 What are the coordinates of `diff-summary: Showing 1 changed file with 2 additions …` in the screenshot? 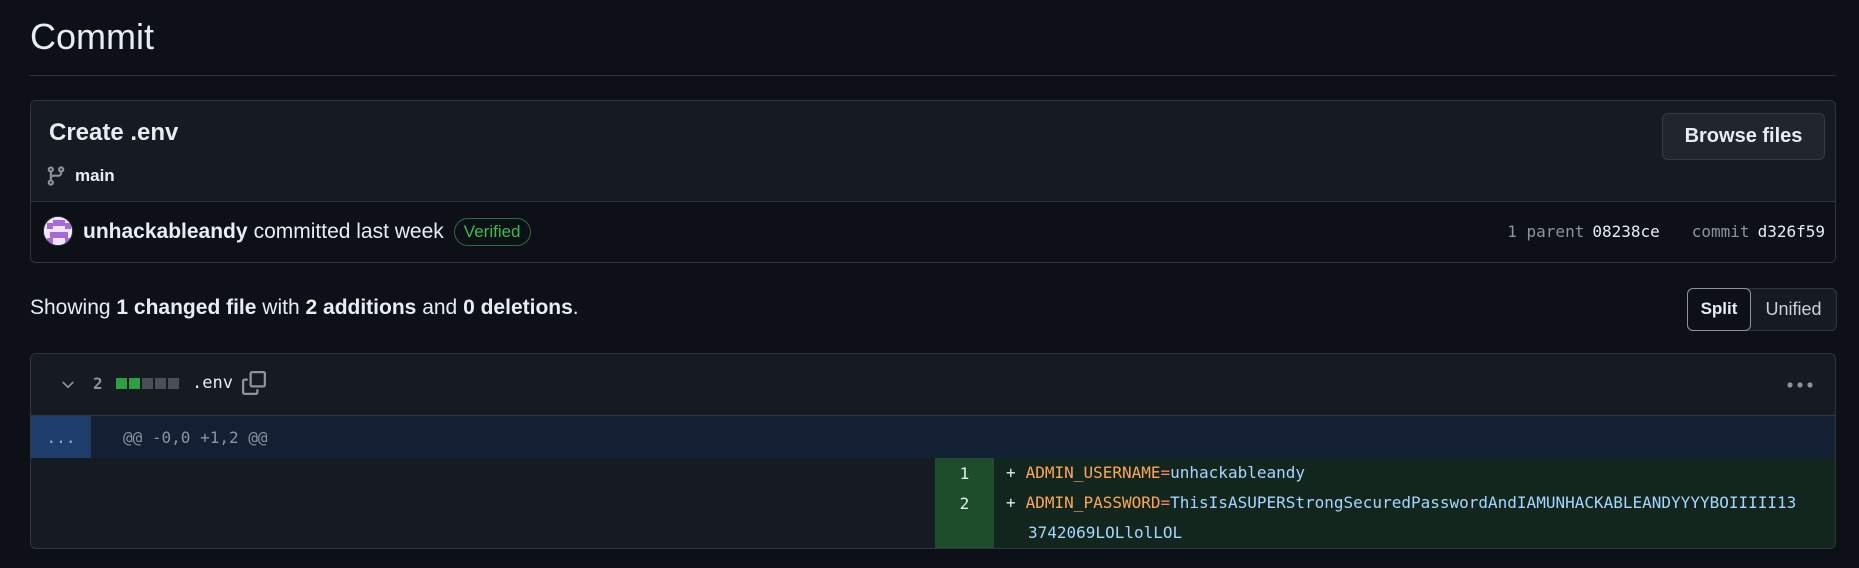 It's located at (304, 308).